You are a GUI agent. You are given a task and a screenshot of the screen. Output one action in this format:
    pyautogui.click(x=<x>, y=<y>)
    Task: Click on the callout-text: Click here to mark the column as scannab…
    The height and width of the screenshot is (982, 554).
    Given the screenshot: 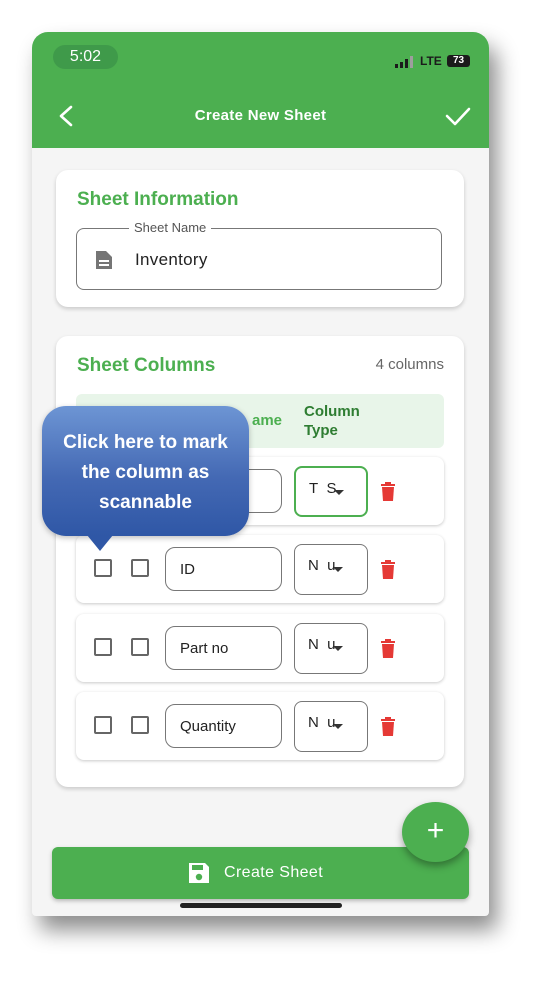 What is the action you would take?
    pyautogui.click(x=145, y=472)
    